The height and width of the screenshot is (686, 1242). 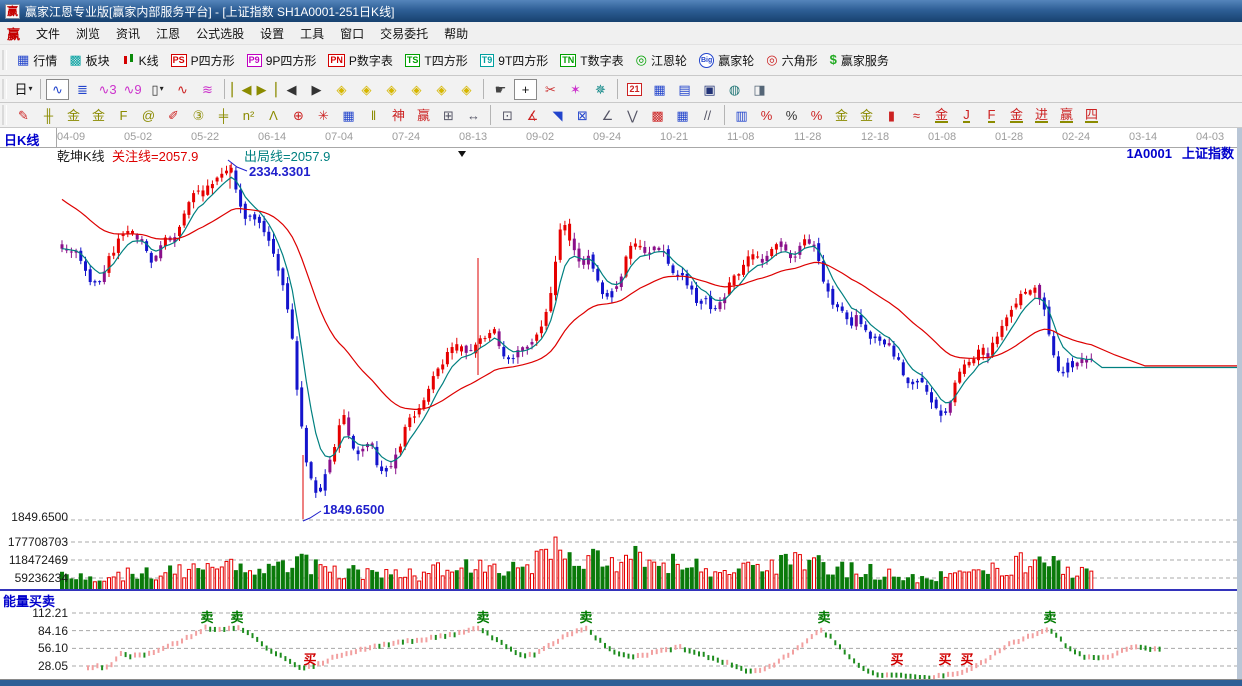 I want to click on volume-axis-label-2: 118472469, so click(x=38, y=560).